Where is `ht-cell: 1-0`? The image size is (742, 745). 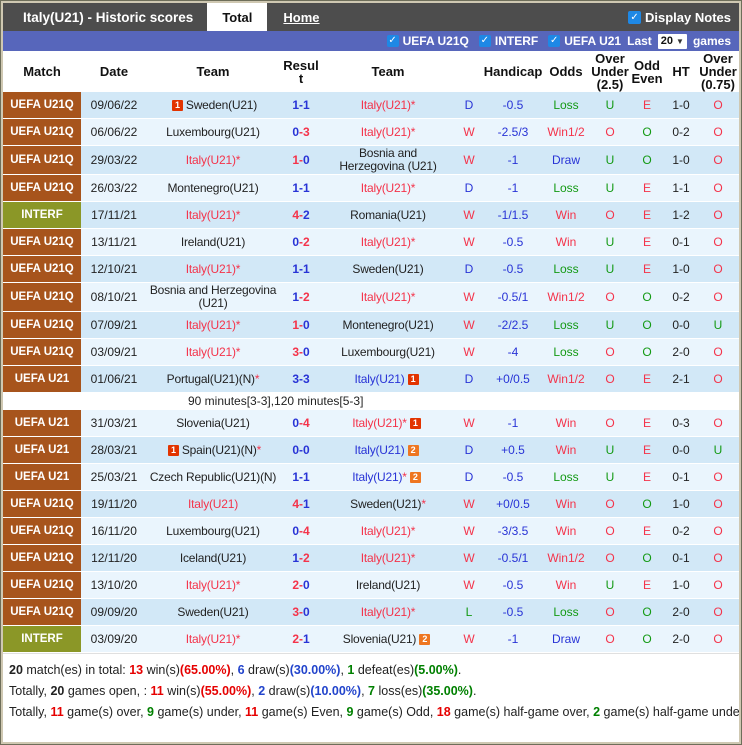
ht-cell: 1-0 is located at coordinates (681, 105).